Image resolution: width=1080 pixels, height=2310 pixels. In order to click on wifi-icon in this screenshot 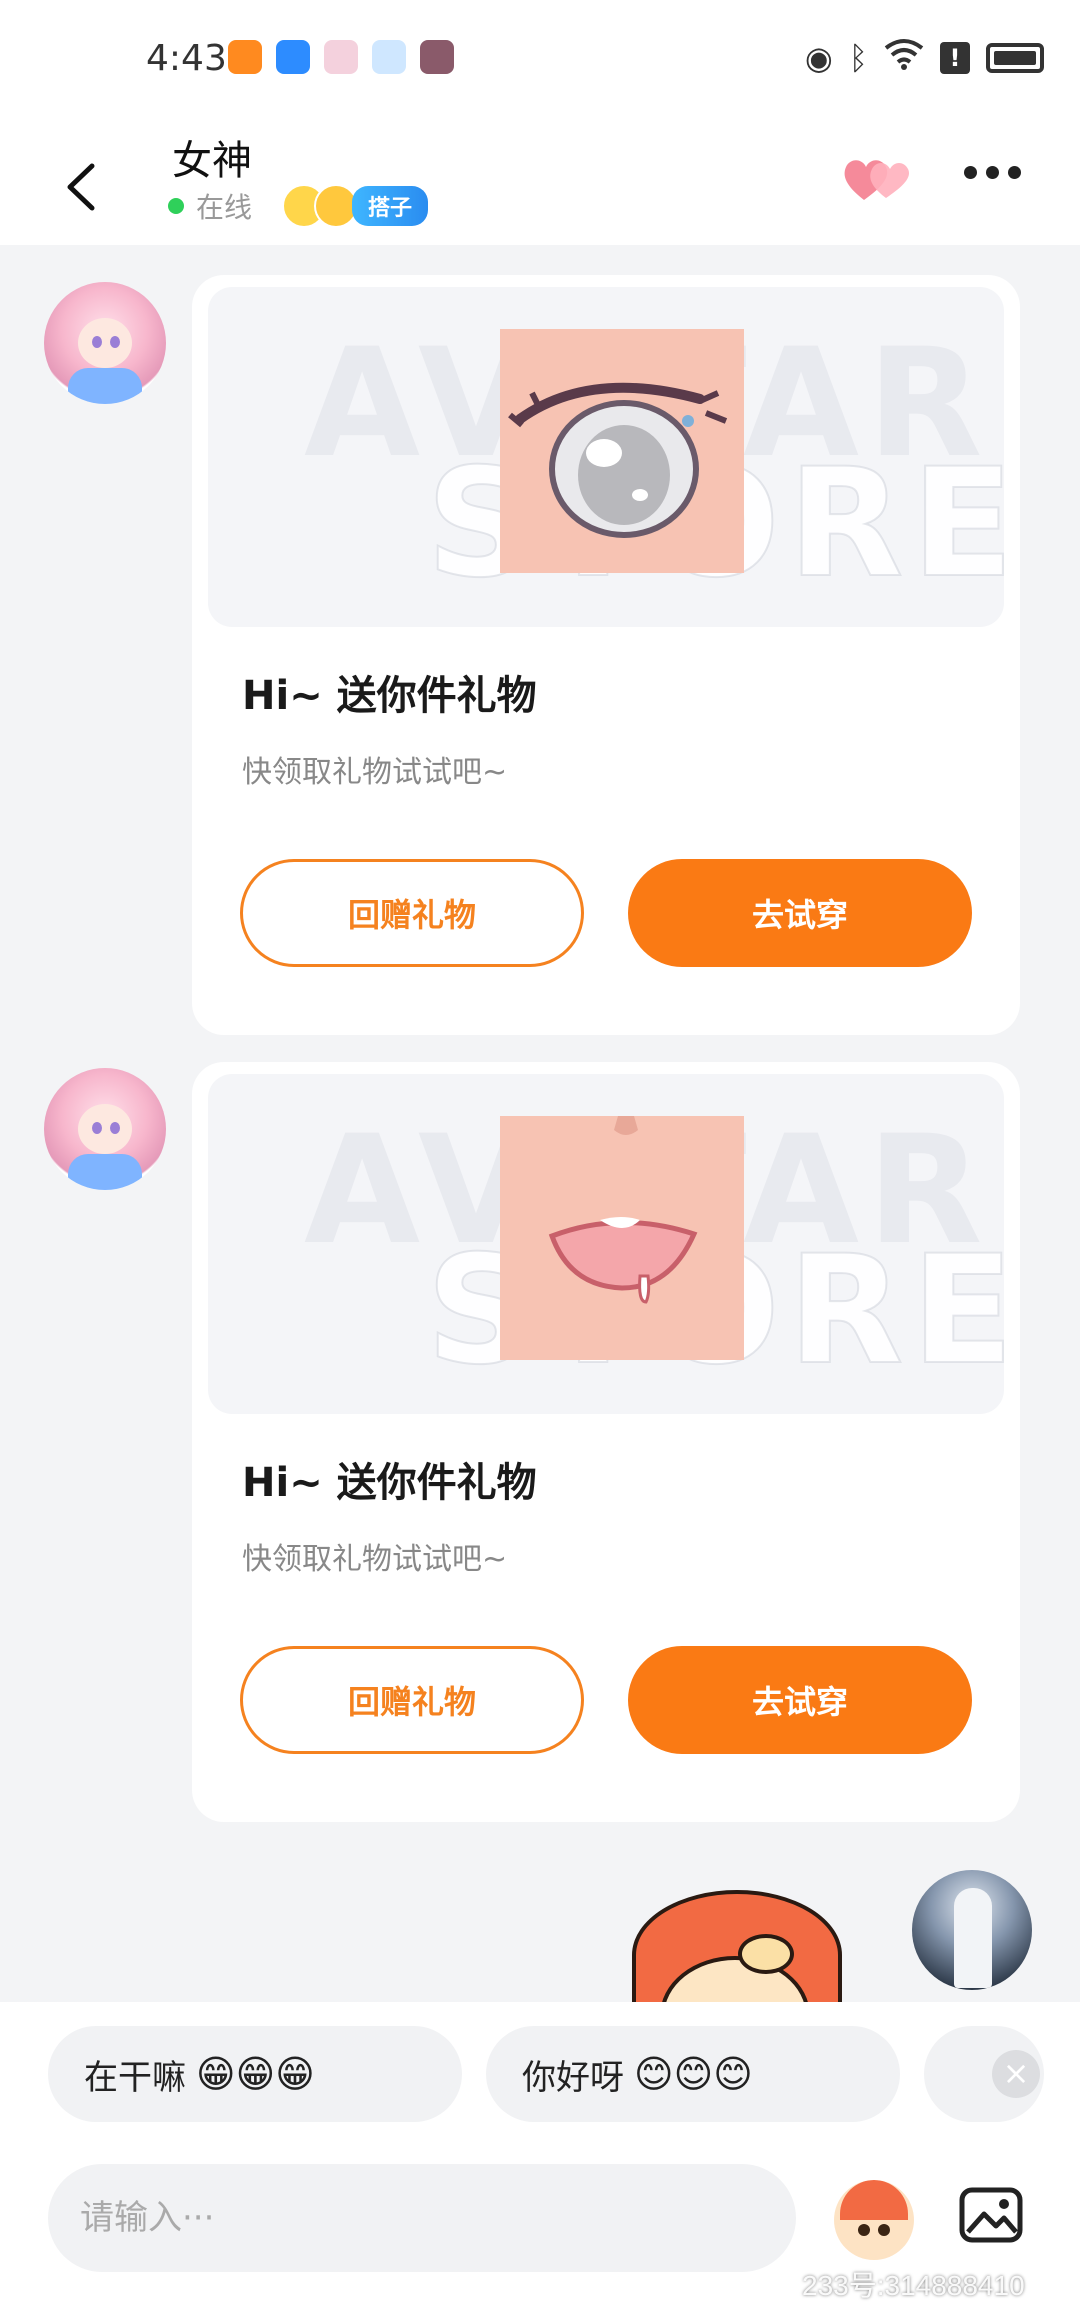, I will do `click(904, 58)`.